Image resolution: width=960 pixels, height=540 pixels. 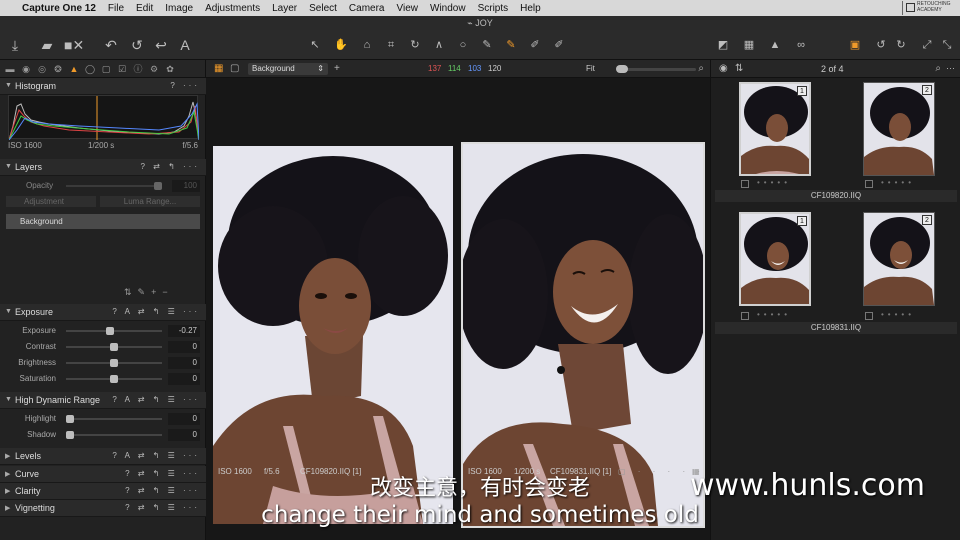 What do you see at coordinates (232, 8) in the screenshot?
I see `menu-adjustments: Adjustments` at bounding box center [232, 8].